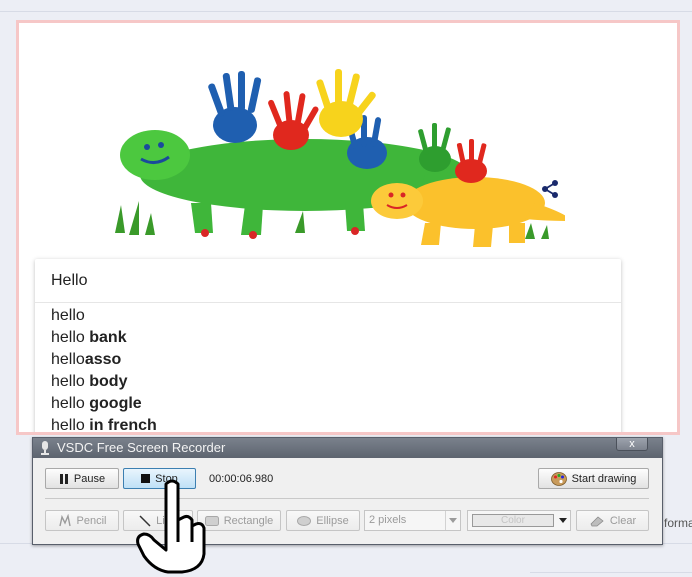 This screenshot has height=577, width=692. Describe the element at coordinates (108, 381) in the screenshot. I see `suggestion-bold: body` at that location.